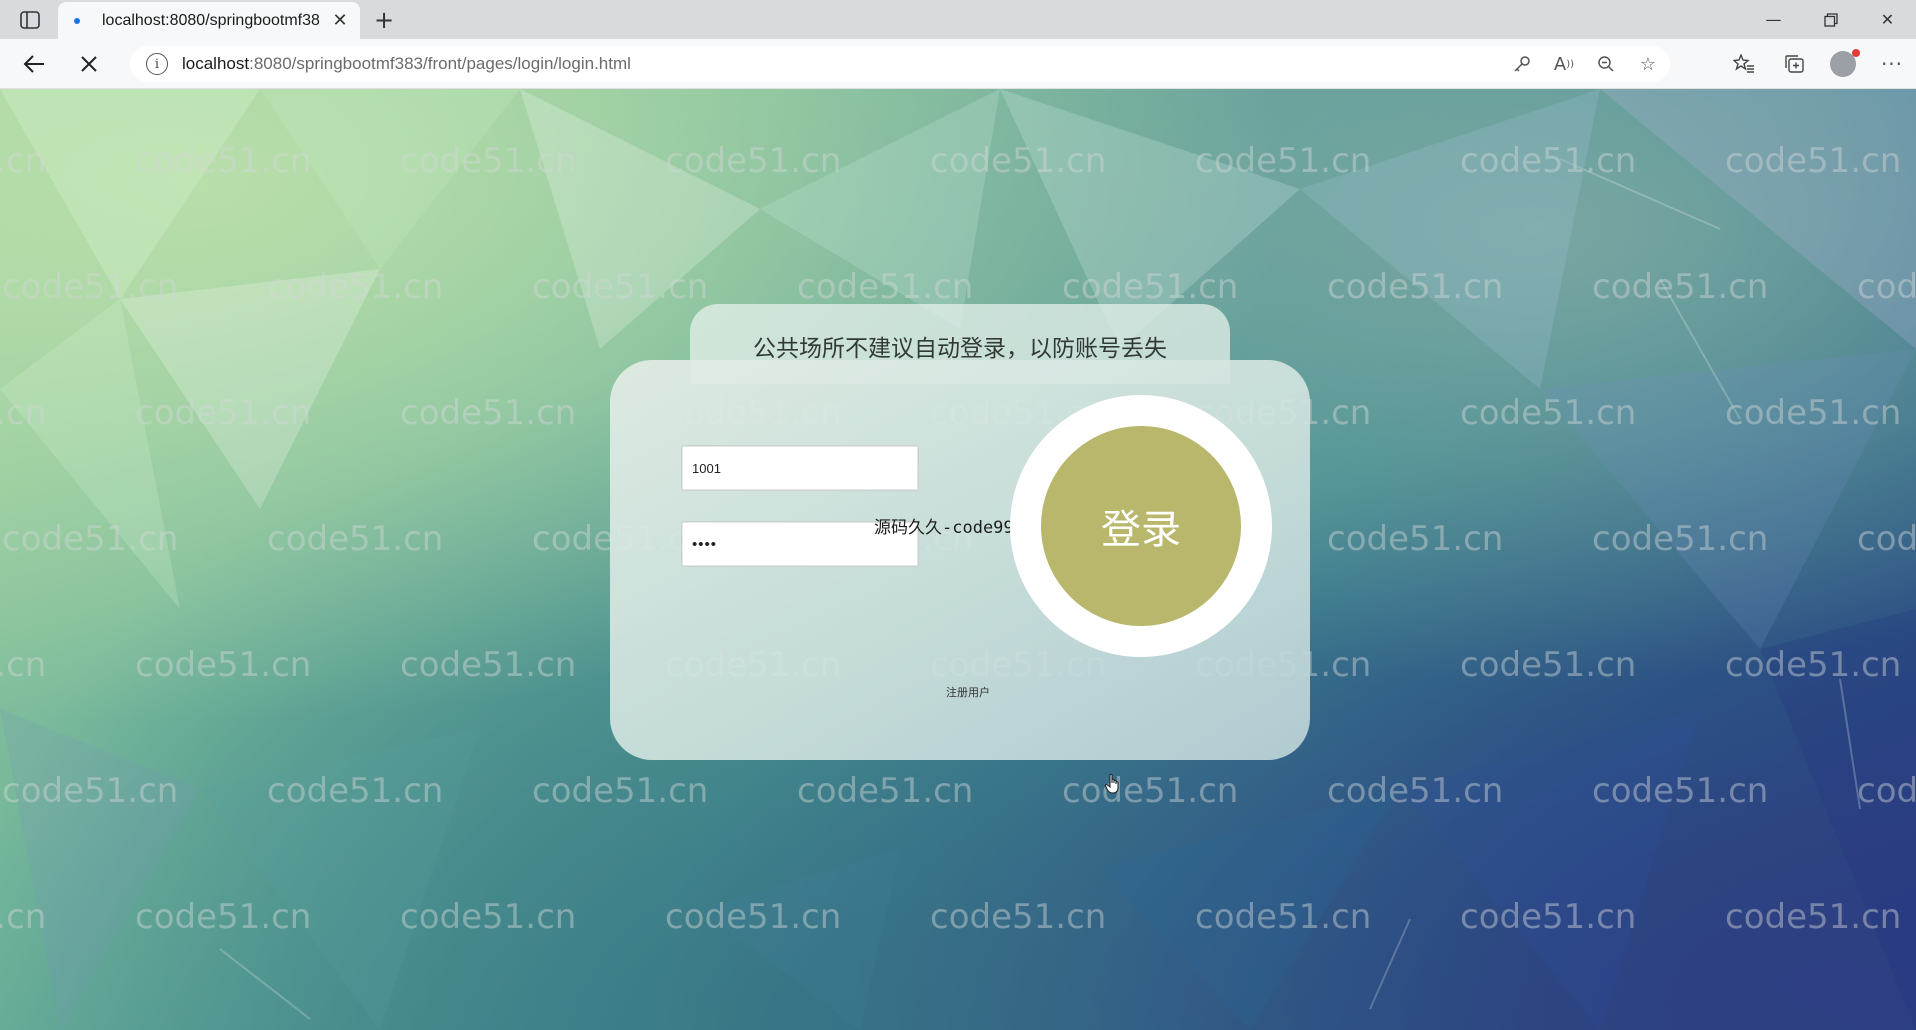 The width and height of the screenshot is (1916, 1030). I want to click on window-controls: — ✕, so click(1830, 19).